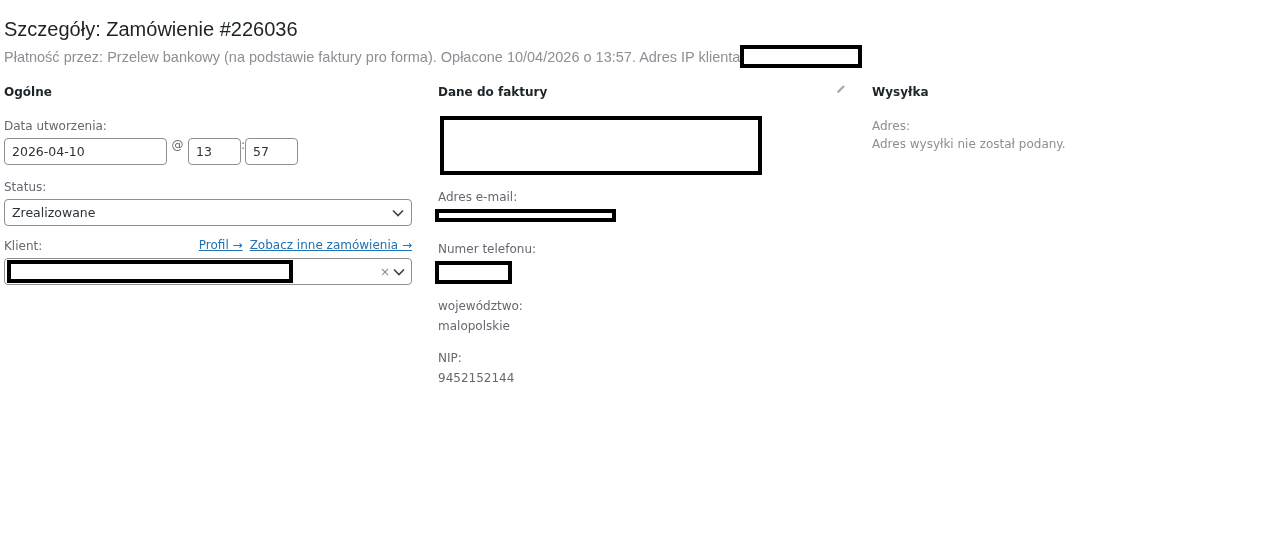 The width and height of the screenshot is (1280, 540). Describe the element at coordinates (151, 29) in the screenshot. I see `page-title: Szczegóły: Zamówienie #226036` at that location.